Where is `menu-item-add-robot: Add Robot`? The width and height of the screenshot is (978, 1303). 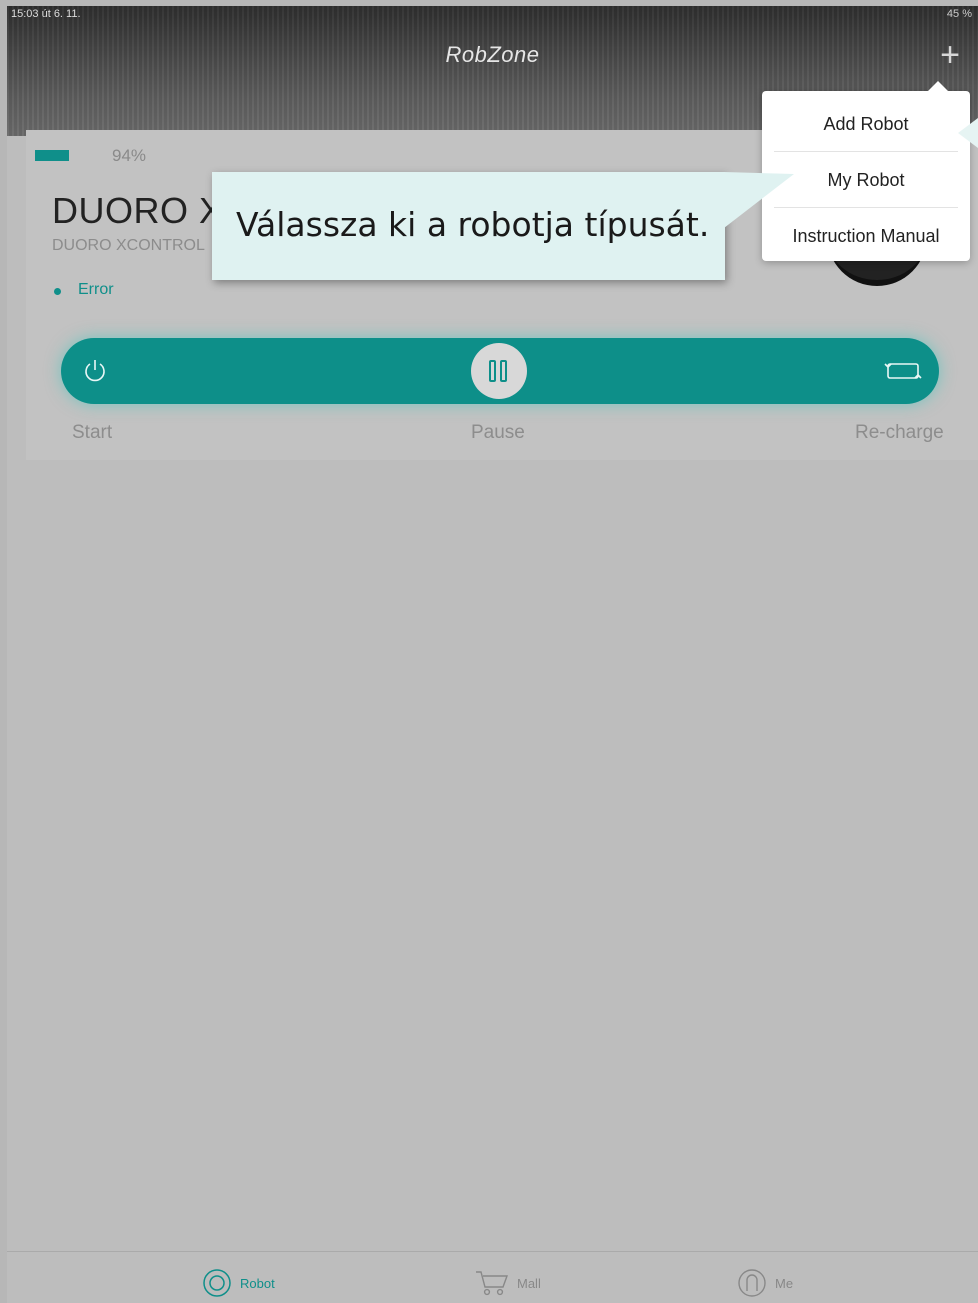 menu-item-add-robot: Add Robot is located at coordinates (866, 124).